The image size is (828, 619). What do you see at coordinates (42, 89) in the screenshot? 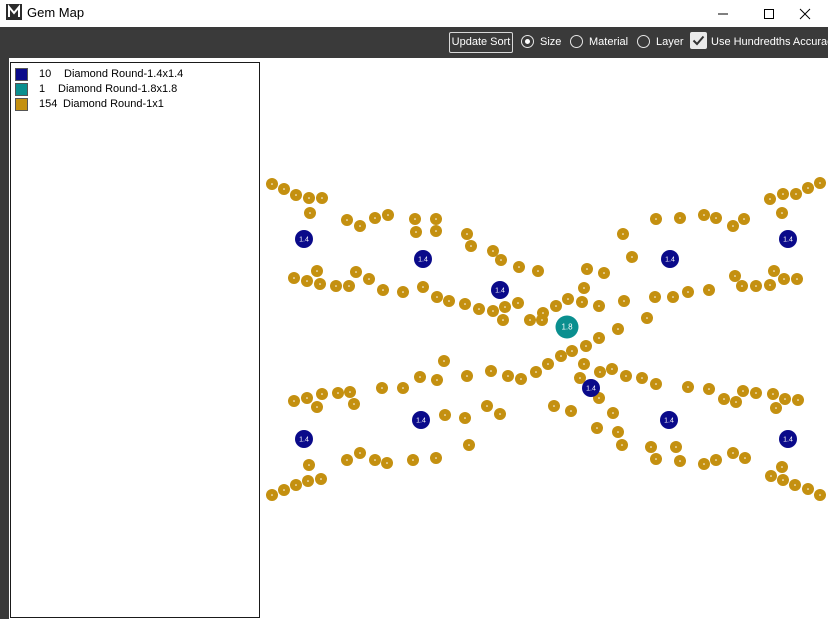
I see `legend-count: 1` at bounding box center [42, 89].